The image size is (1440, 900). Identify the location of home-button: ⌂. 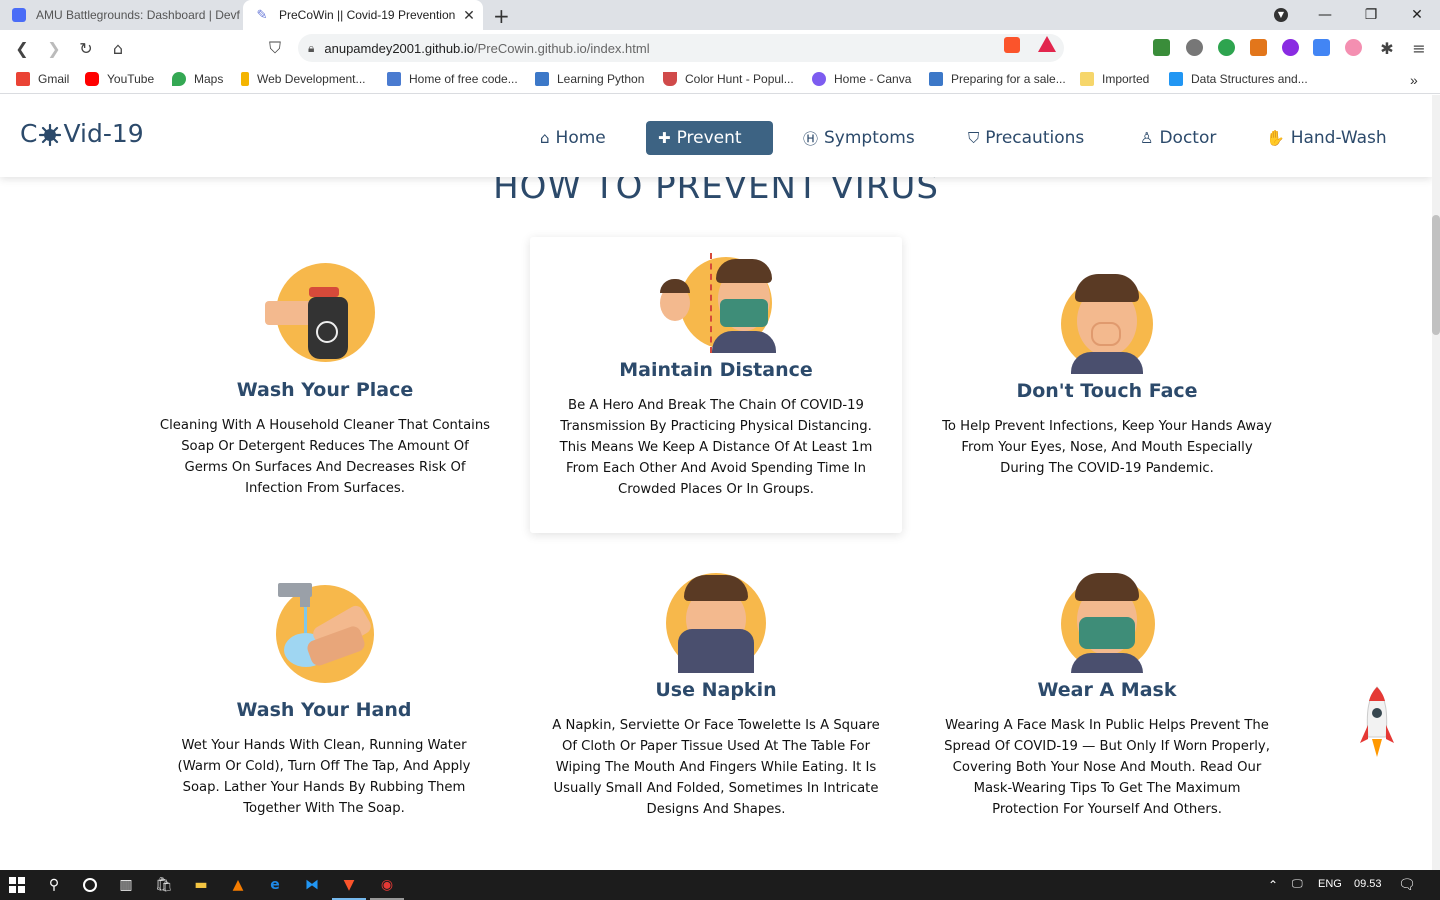
(118, 48).